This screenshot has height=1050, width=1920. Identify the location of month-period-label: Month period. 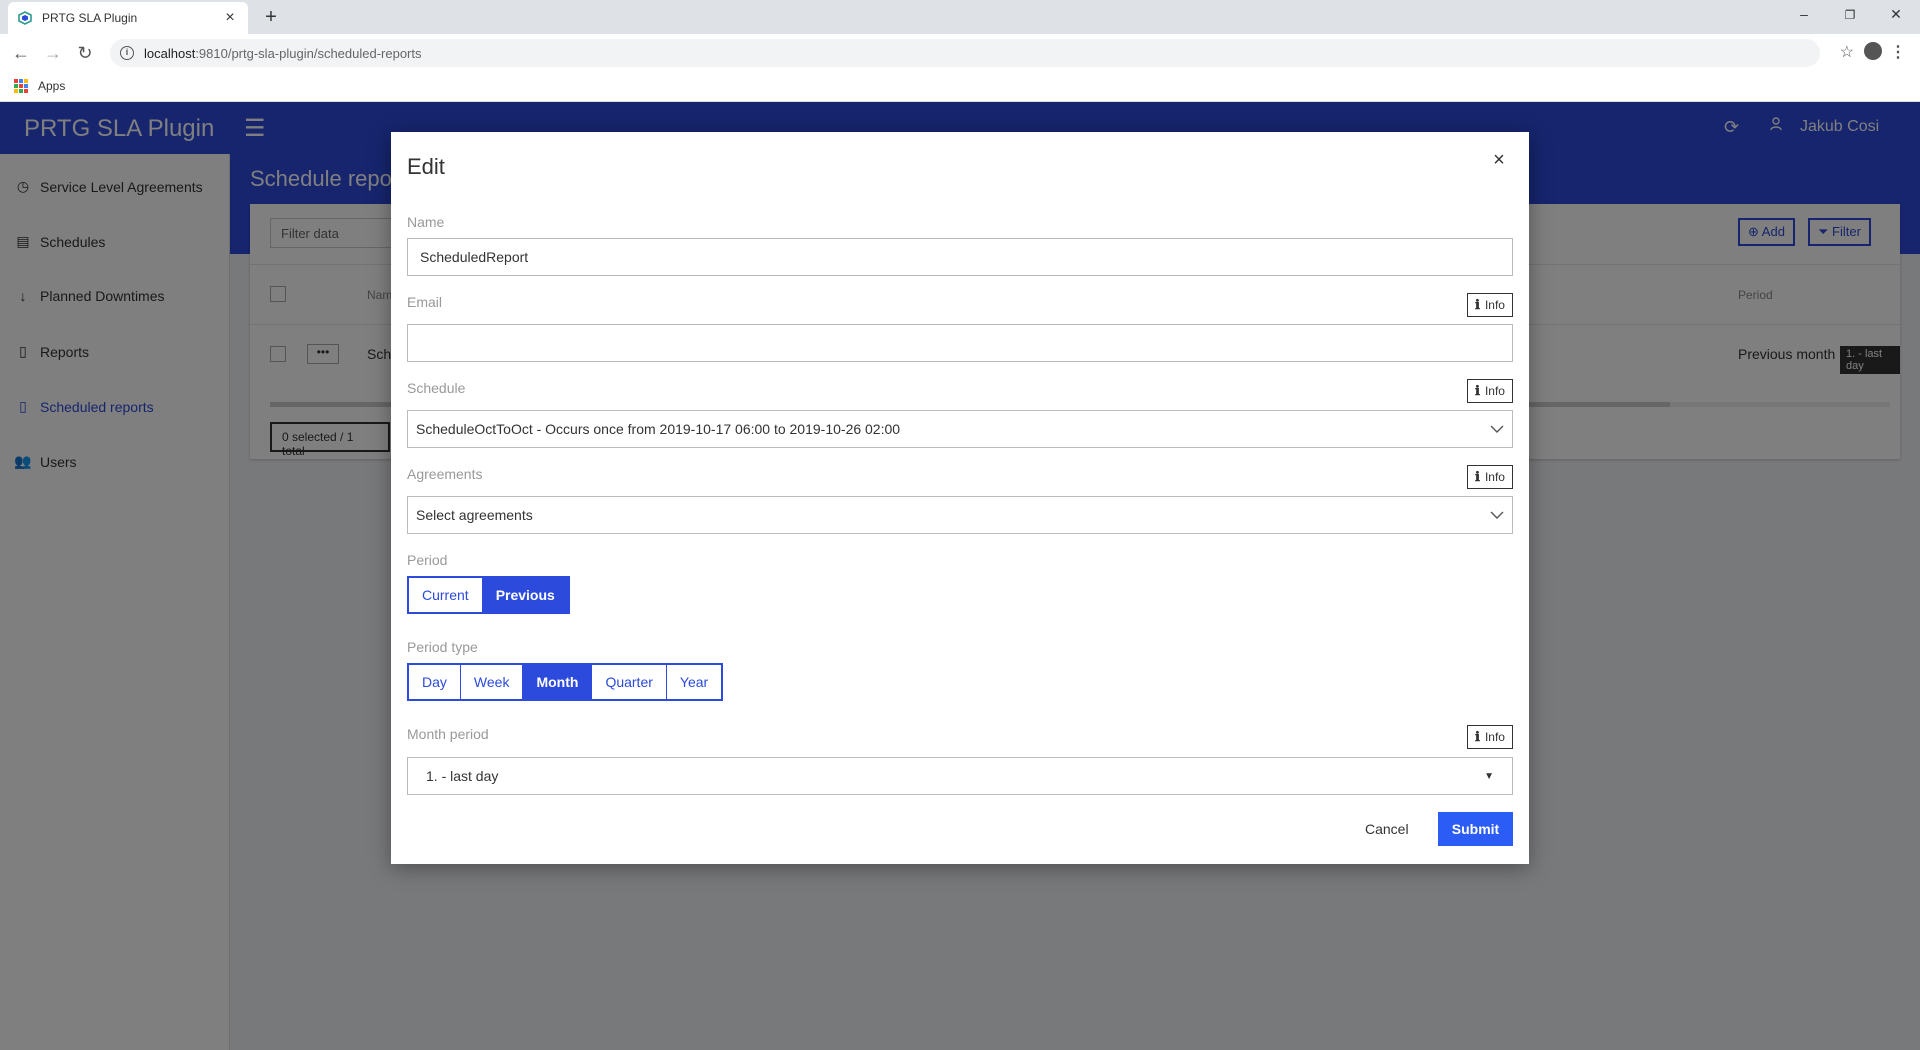
(448, 734).